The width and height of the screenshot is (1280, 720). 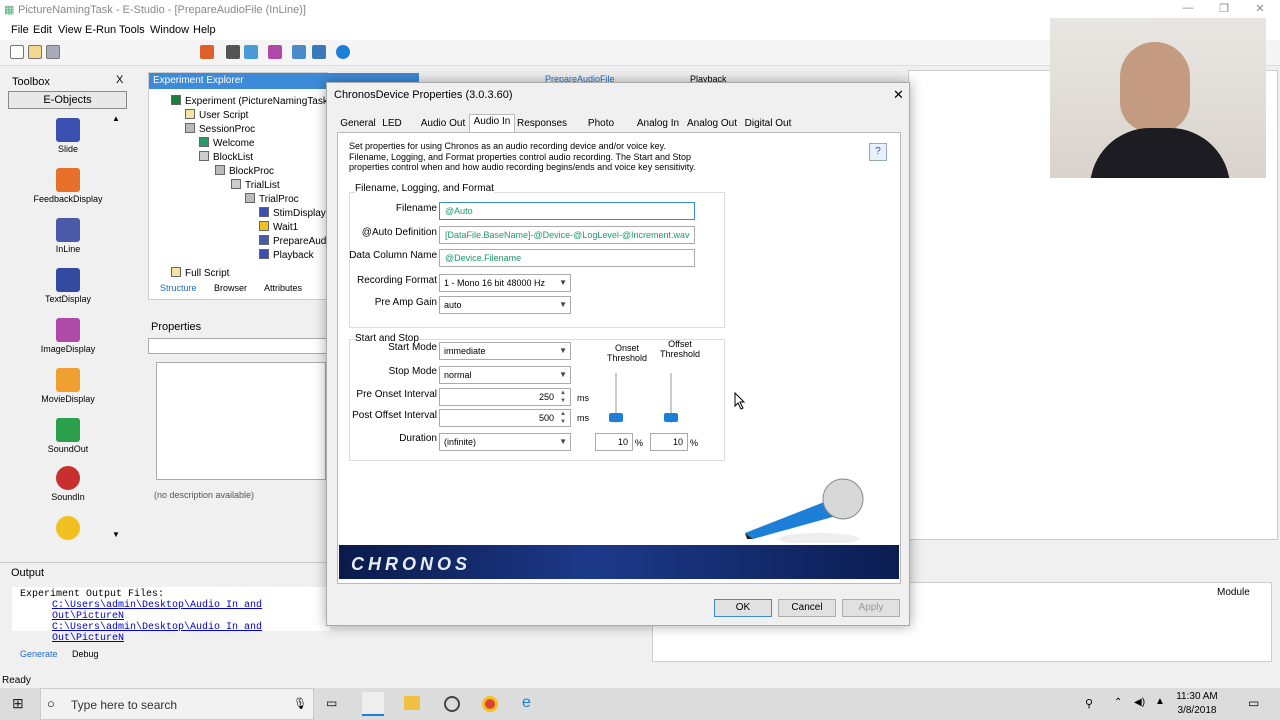 I want to click on tab-browser: Browser, so click(x=230, y=288).